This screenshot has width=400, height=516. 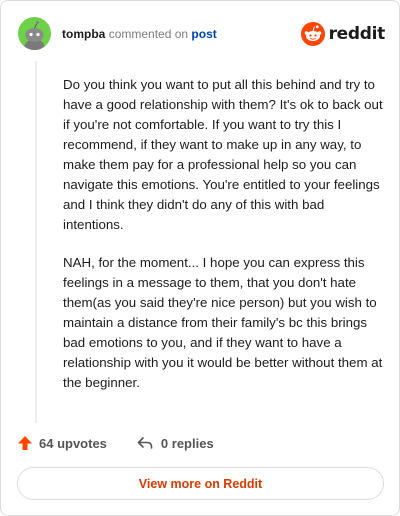 I want to click on post-link: post, so click(x=203, y=34).